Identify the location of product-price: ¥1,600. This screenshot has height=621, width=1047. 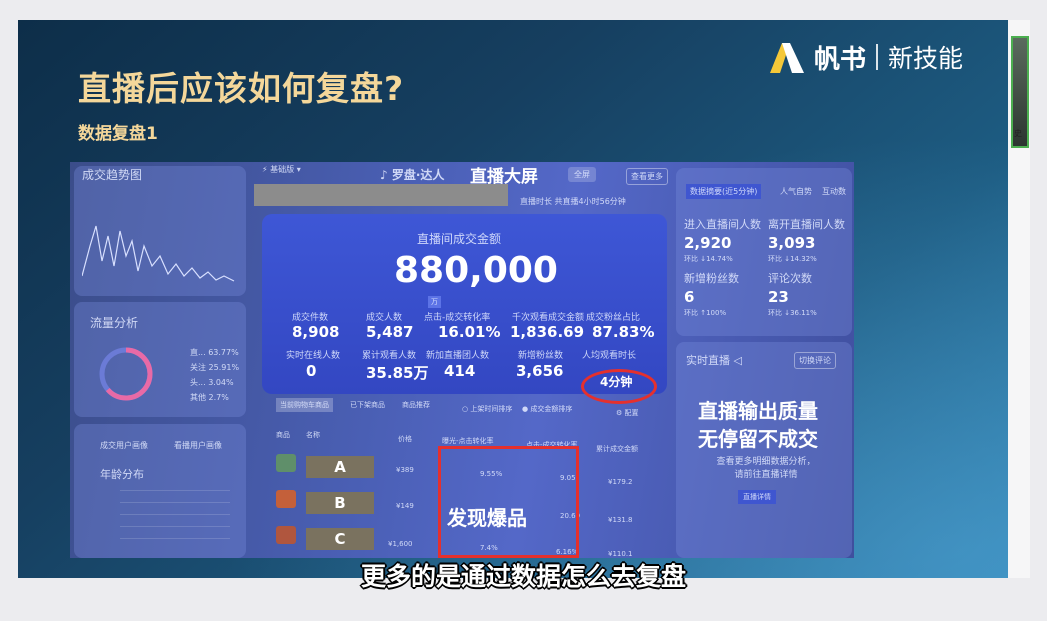
(400, 544).